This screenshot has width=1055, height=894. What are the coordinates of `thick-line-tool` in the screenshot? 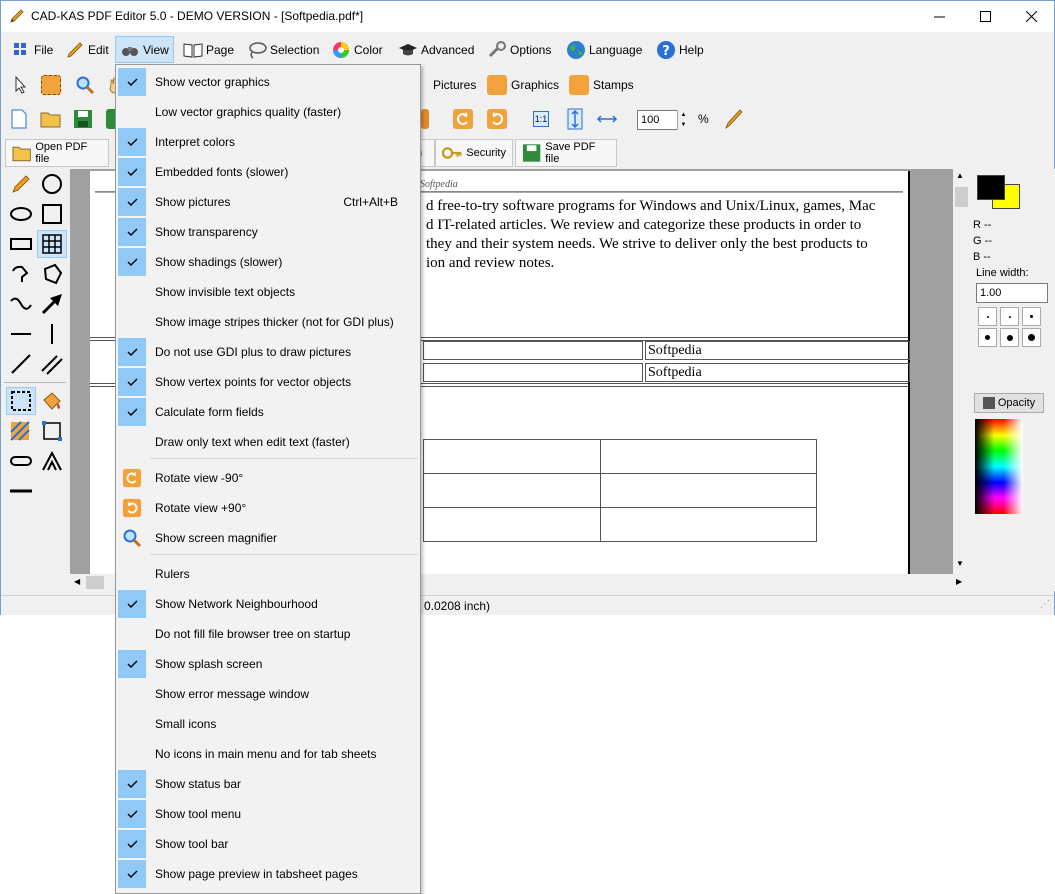 It's located at (21, 491).